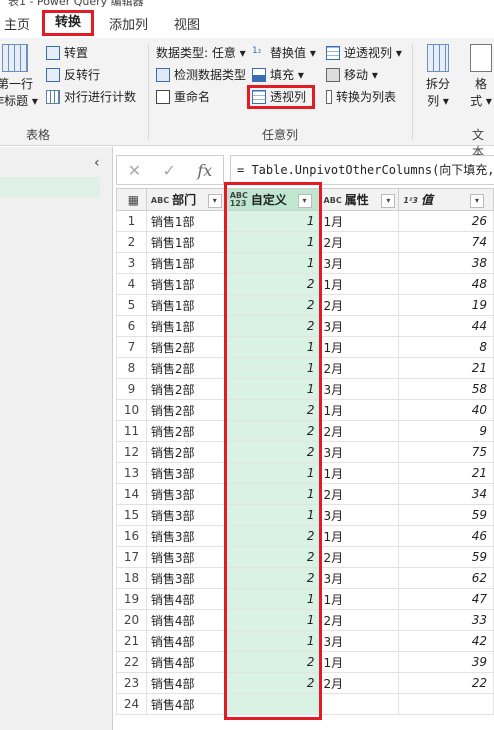 The width and height of the screenshot is (494, 730). I want to click on column-header-custom: ABC 123 自定义 ▾, so click(273, 199).